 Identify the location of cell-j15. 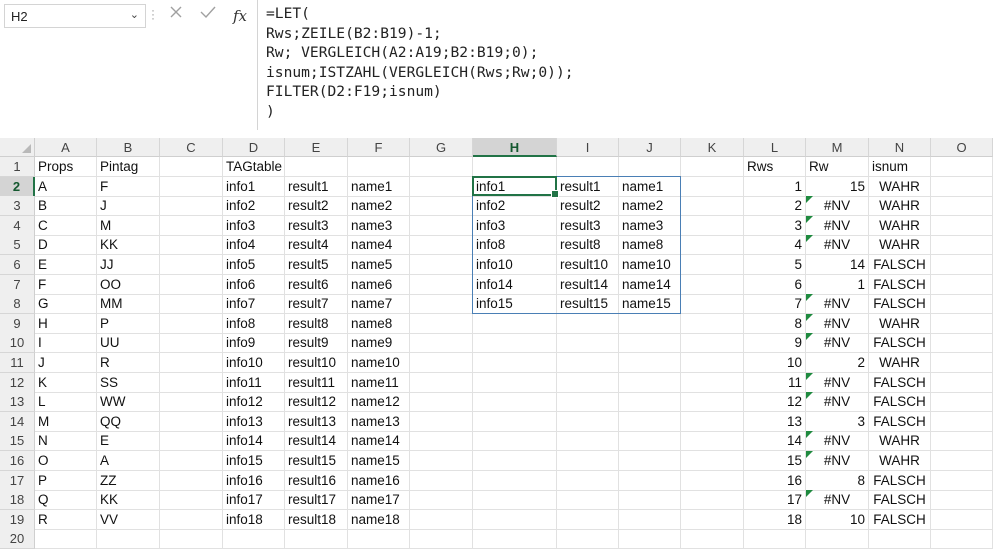
(650, 441).